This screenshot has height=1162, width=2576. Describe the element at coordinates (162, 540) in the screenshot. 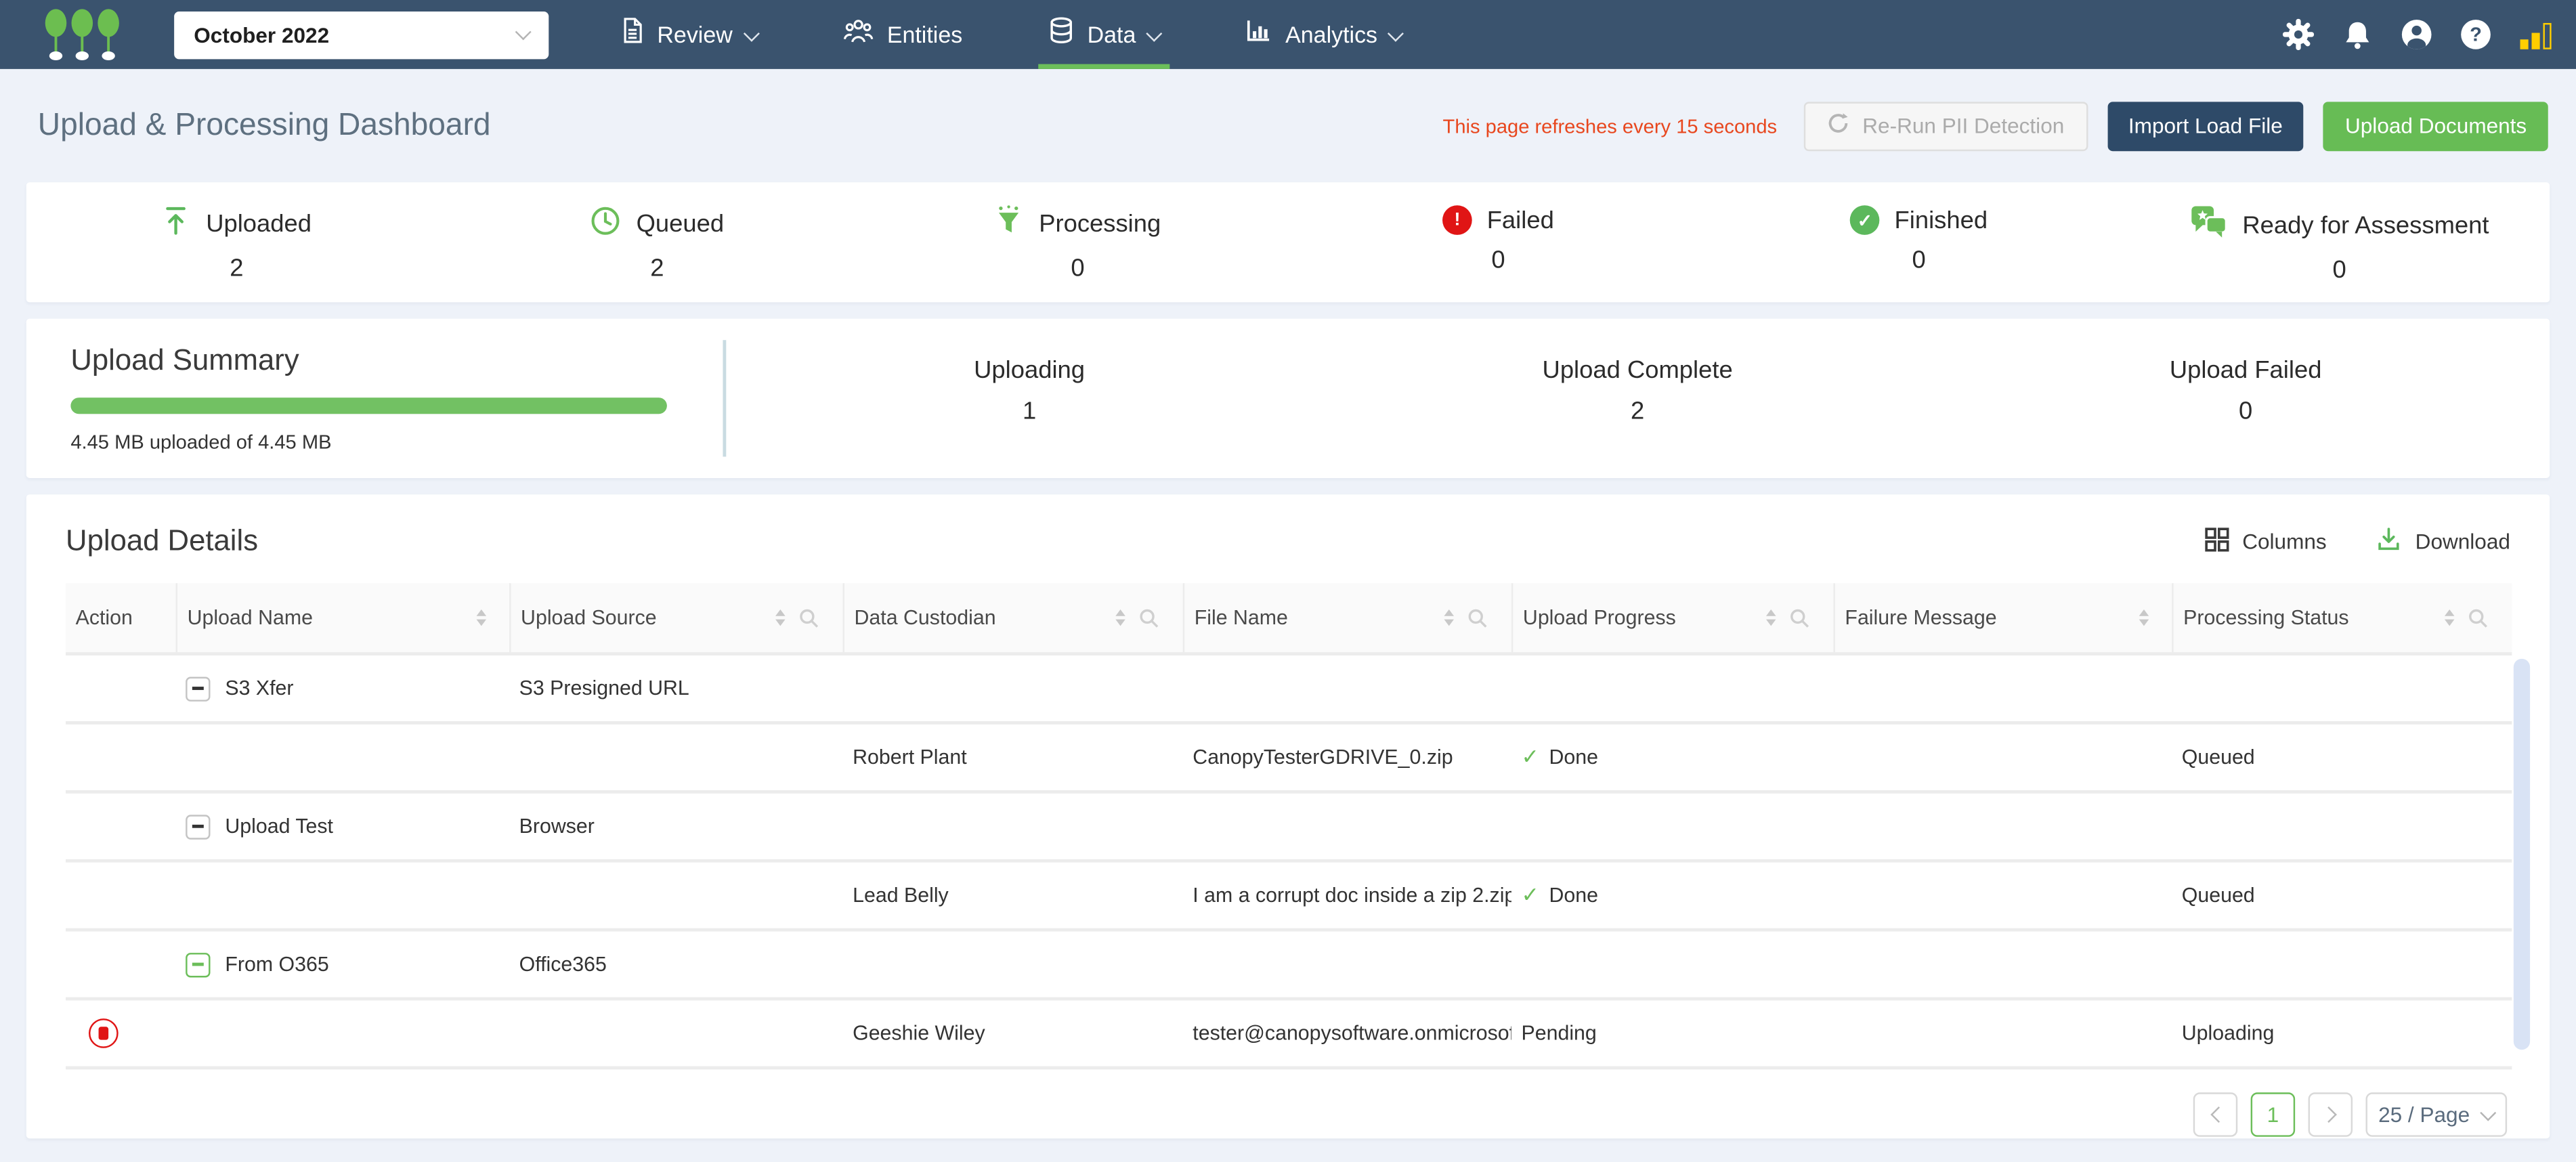

I see `upload-details-title: Upload Details` at that location.